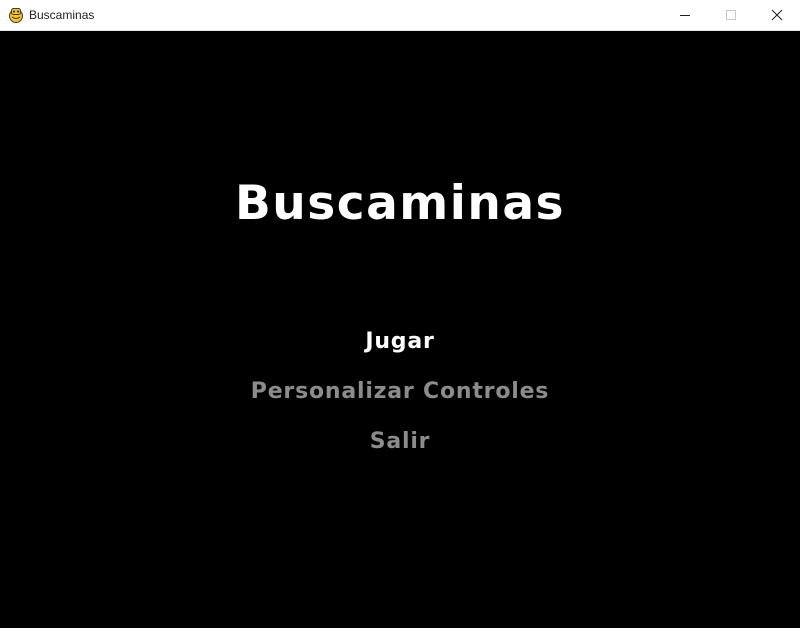 The height and width of the screenshot is (628, 800). I want to click on window-title: Buscaminas, so click(62, 15).